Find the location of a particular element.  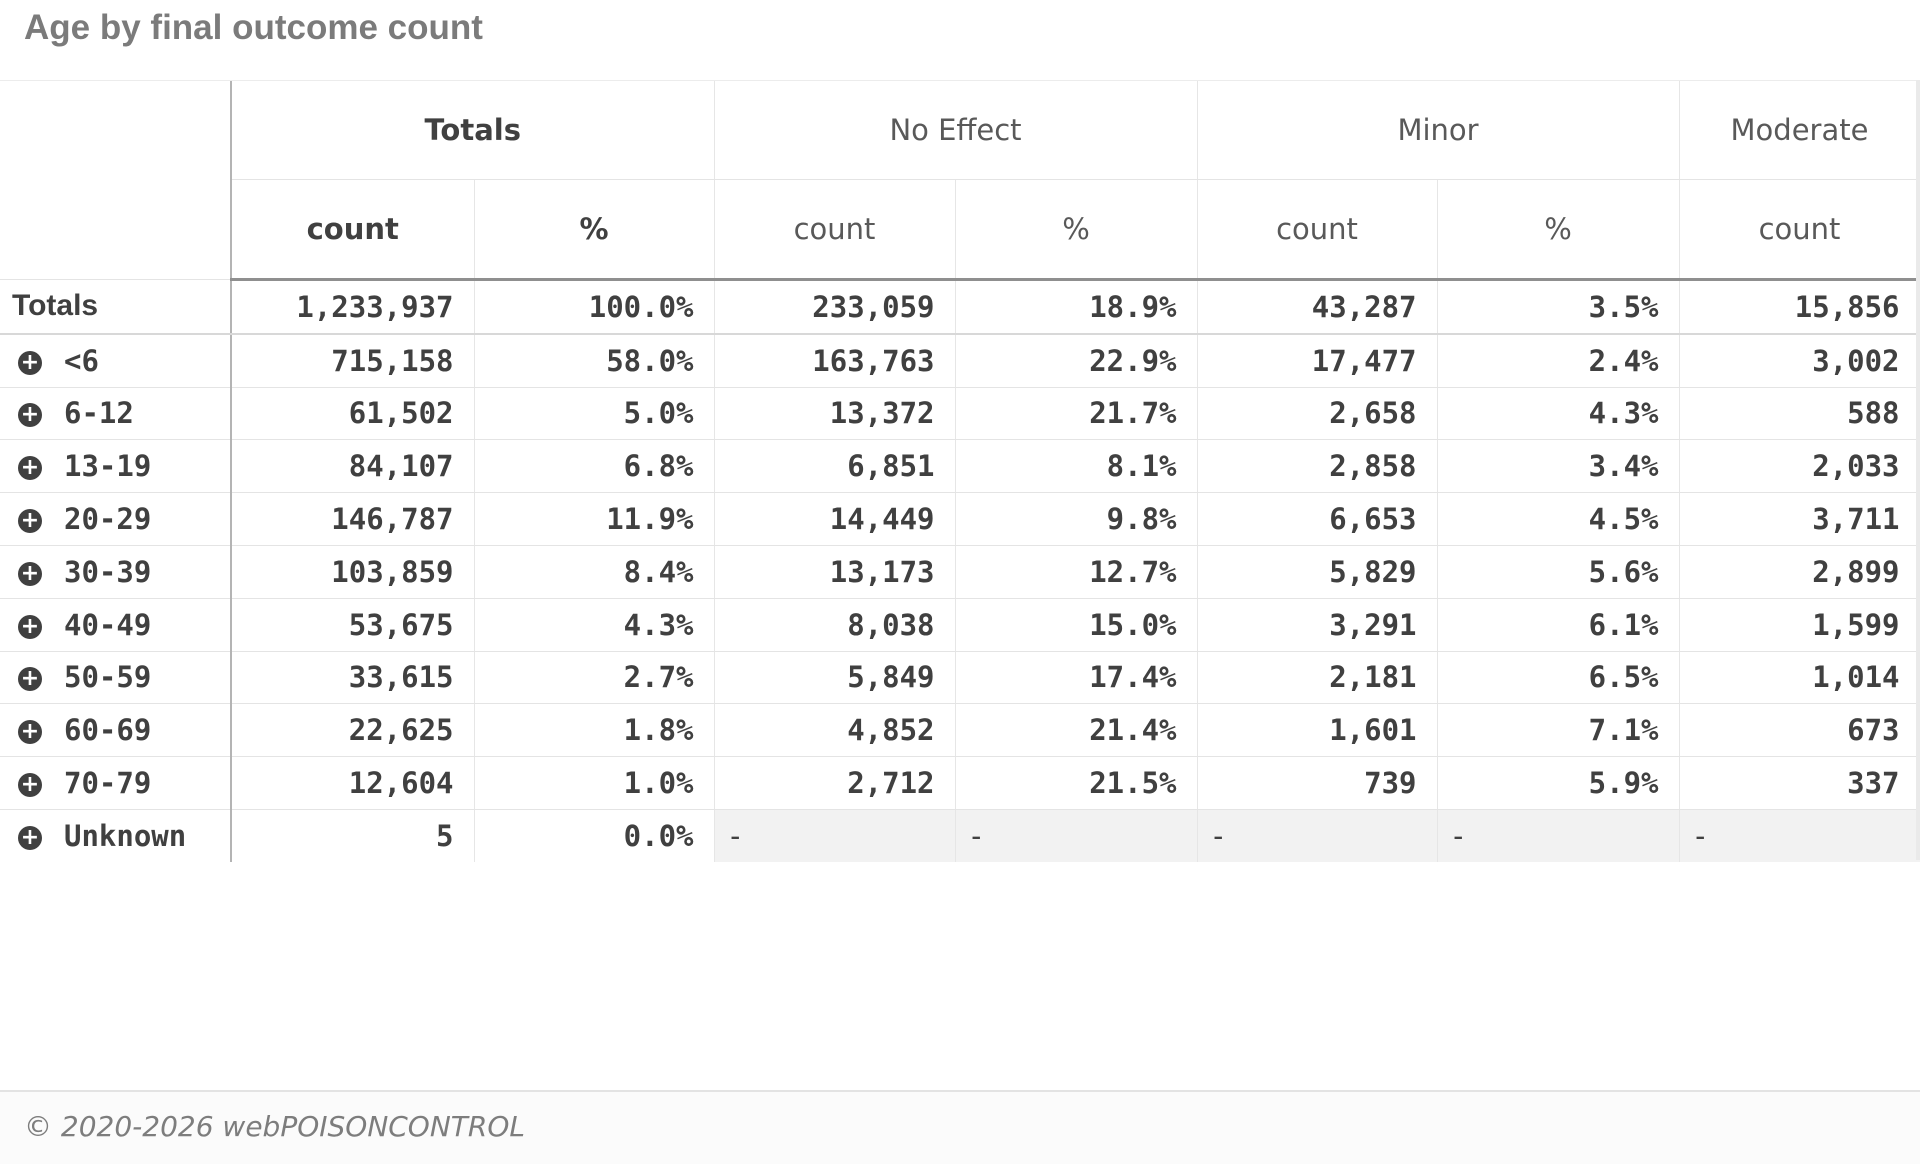

row-header: +40-49 is located at coordinates (116, 625).